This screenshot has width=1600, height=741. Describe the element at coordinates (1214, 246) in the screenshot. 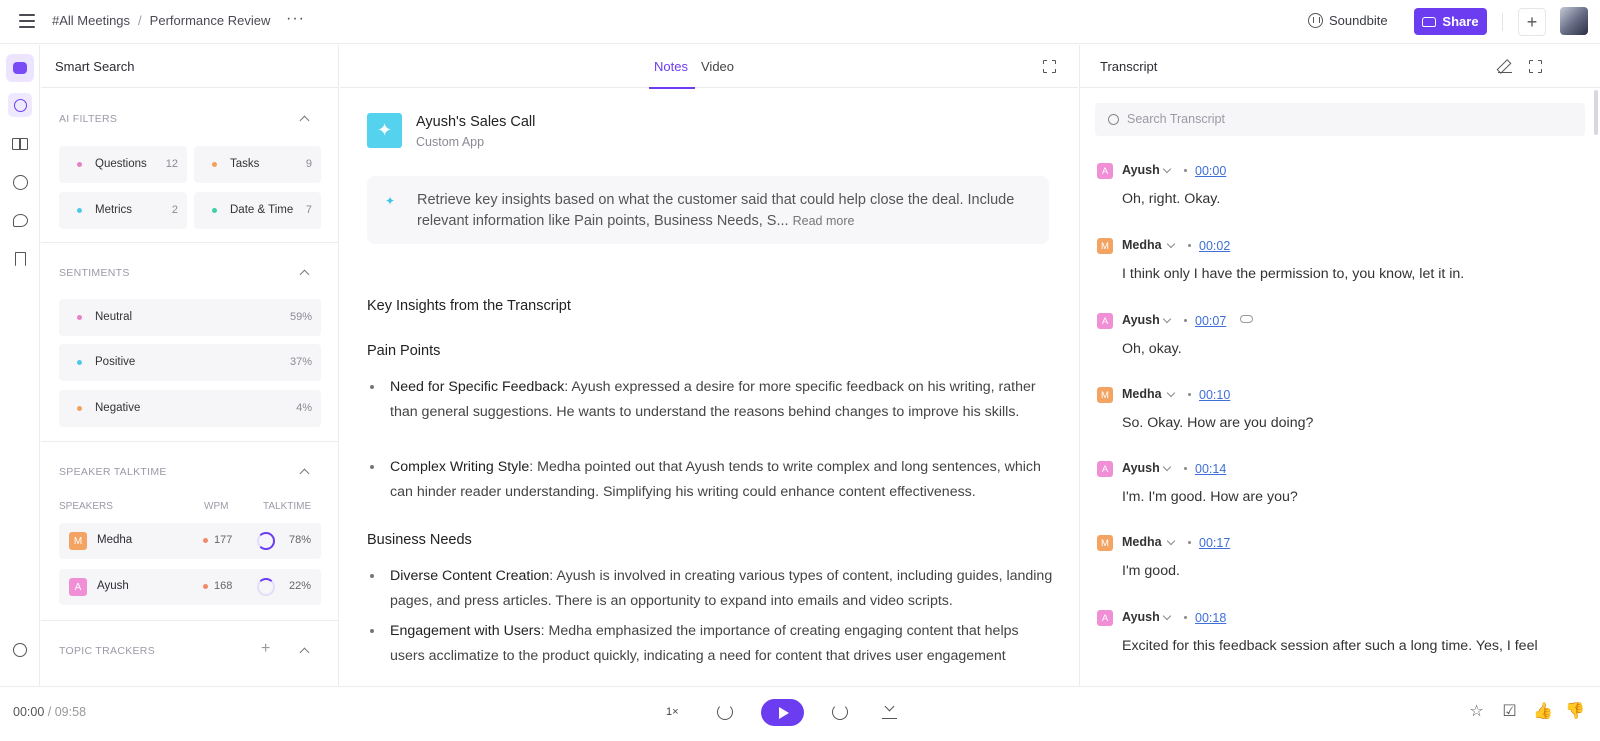

I see `timestamp-link: 00:02` at that location.